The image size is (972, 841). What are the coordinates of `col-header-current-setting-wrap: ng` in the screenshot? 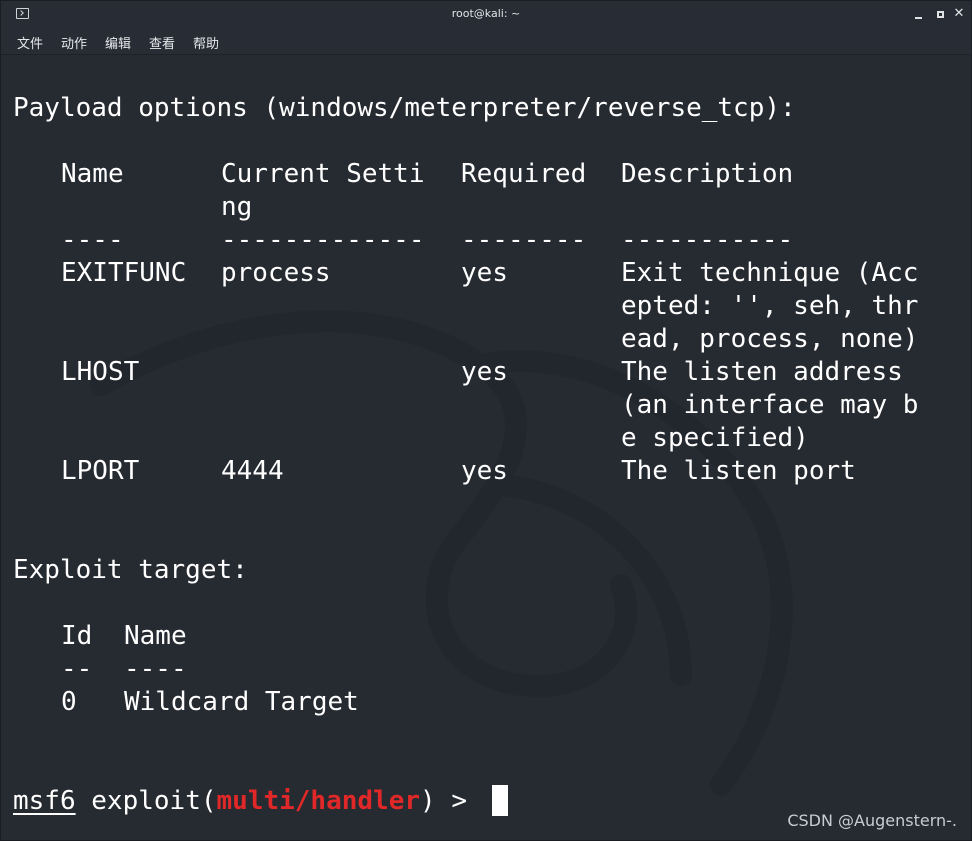 It's located at (237, 207).